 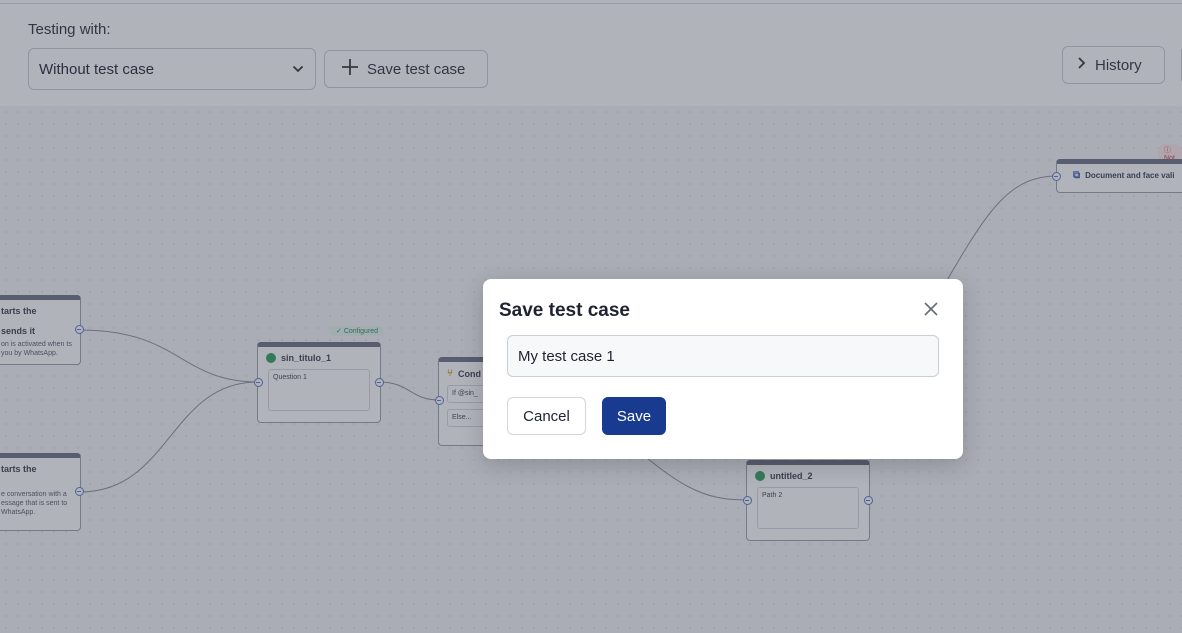 I want to click on save-test-case-dialog: Save test case Cancel Save, so click(x=723, y=369).